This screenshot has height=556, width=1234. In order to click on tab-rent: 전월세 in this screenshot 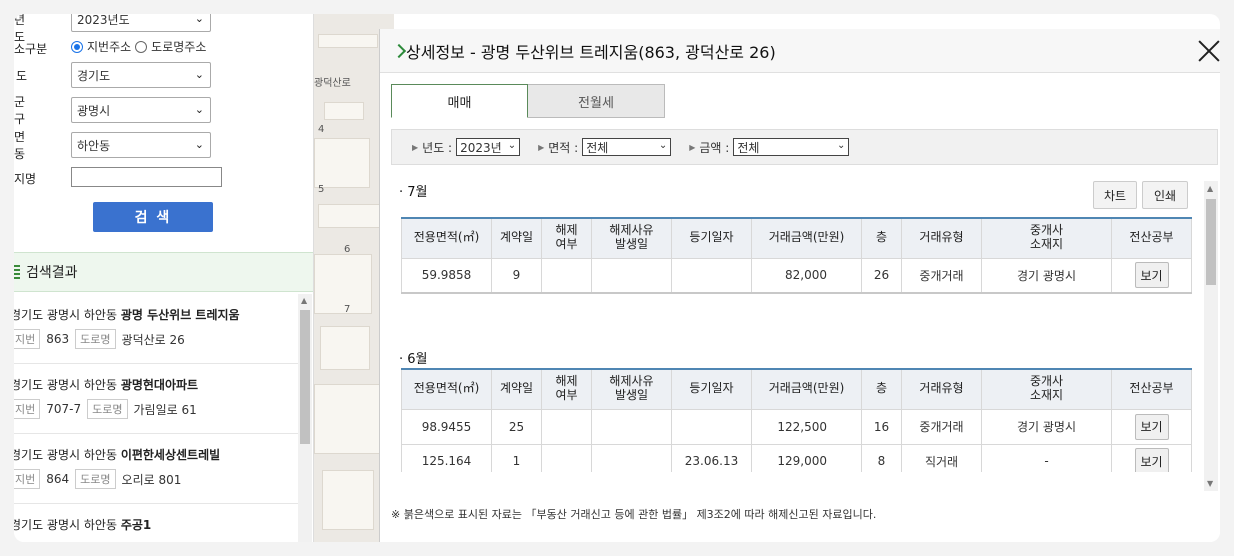, I will do `click(596, 101)`.